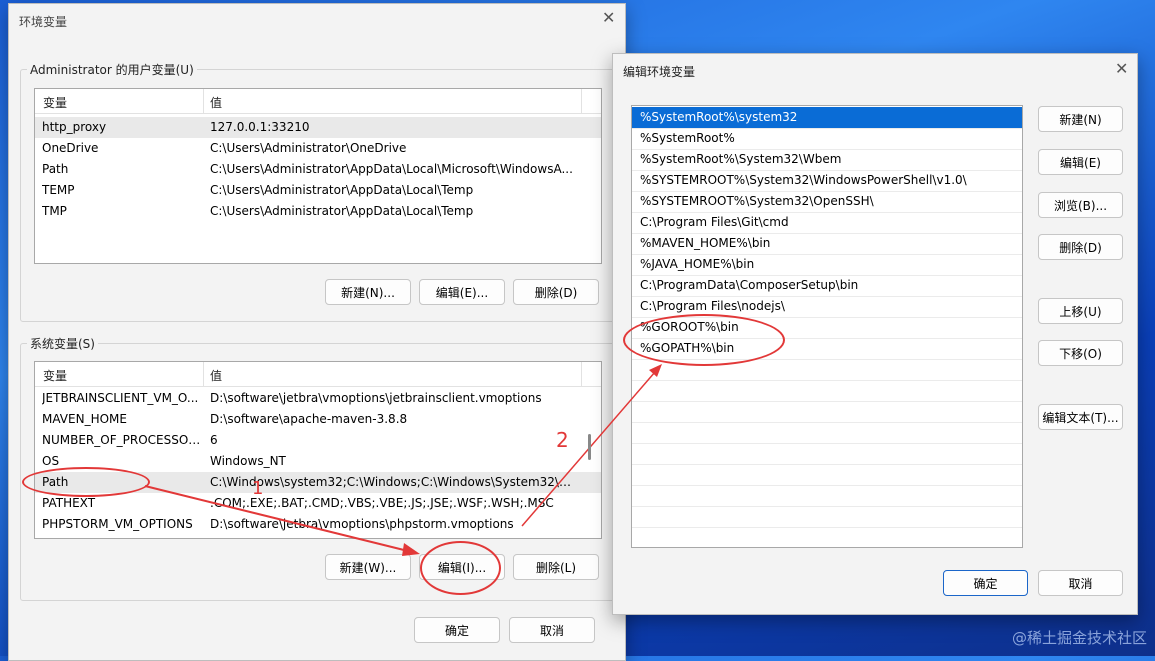 Image resolution: width=1155 pixels, height=661 pixels. I want to click on user-vars-label: Administrator 的用户变量(U), so click(112, 69).